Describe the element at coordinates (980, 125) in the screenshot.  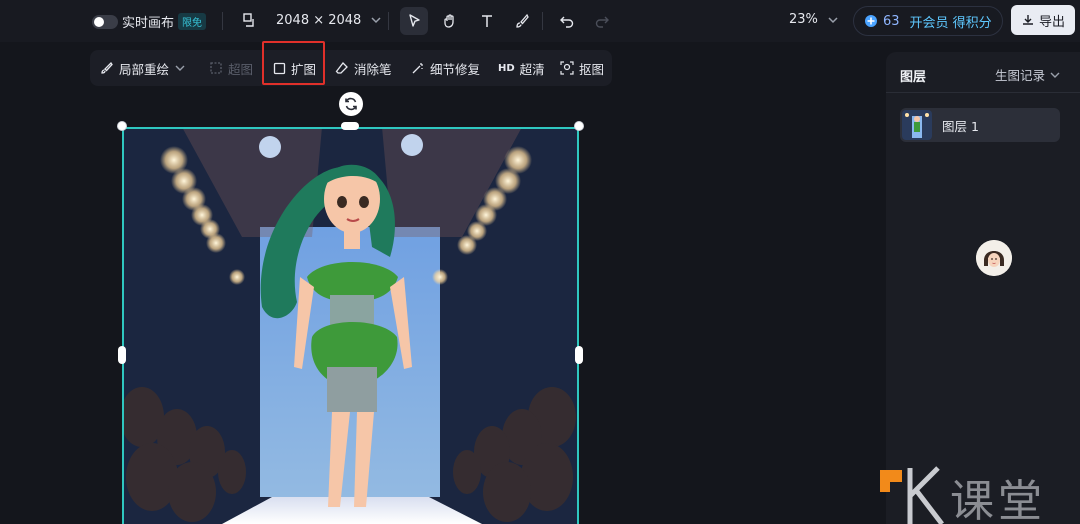
I see `layer-item: 图层 1` at that location.